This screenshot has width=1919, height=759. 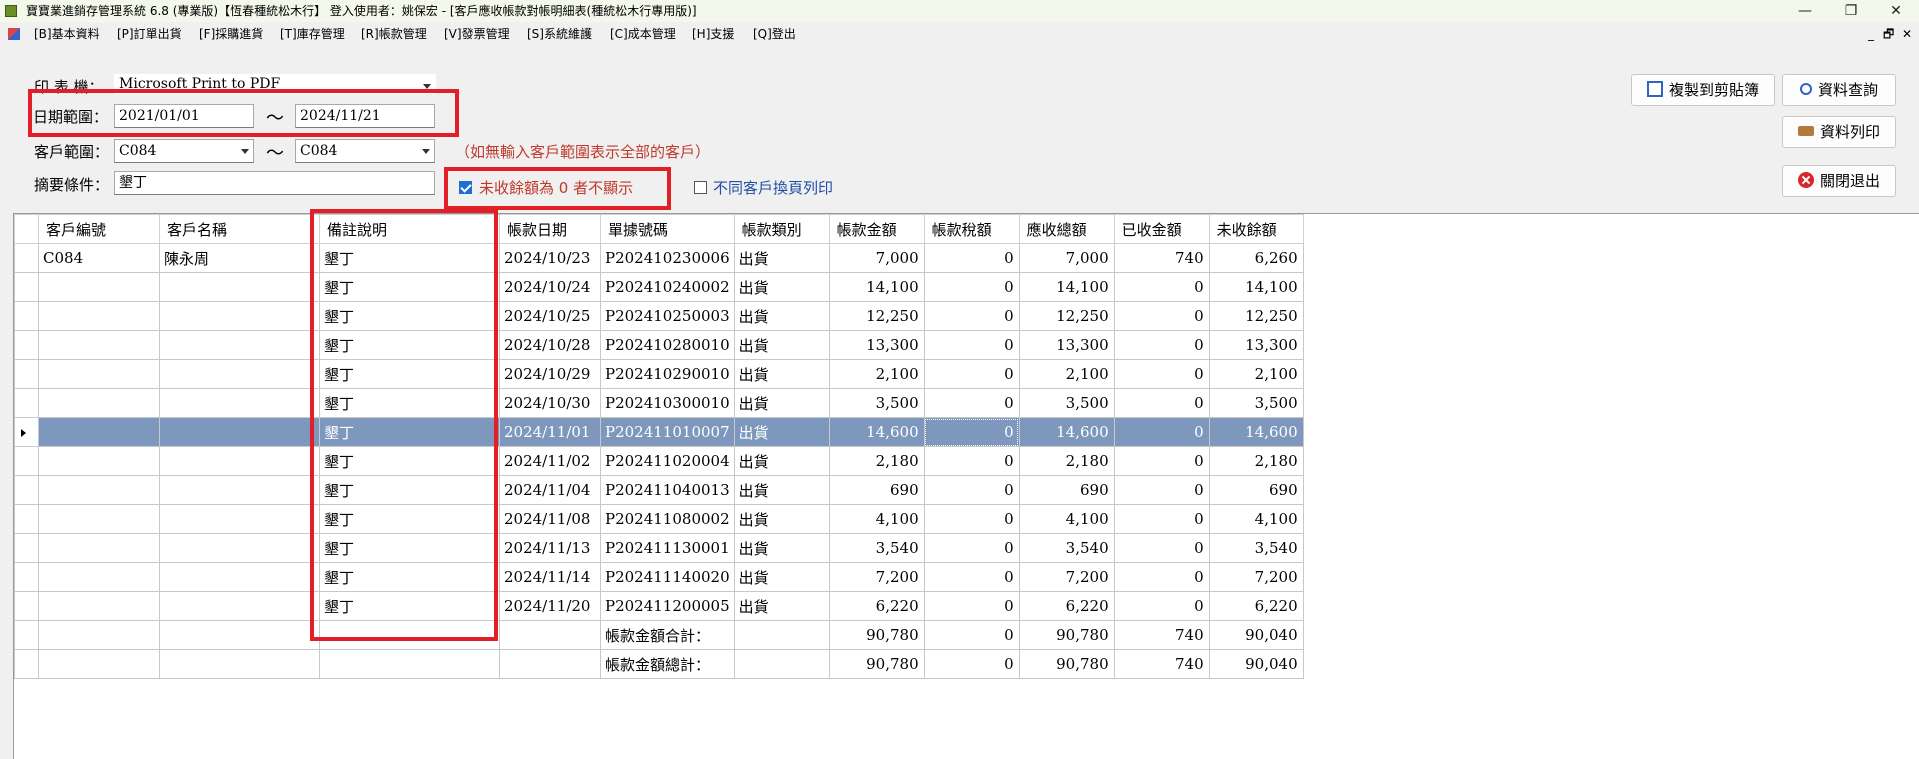 I want to click on cell-amount: 3,500, so click(x=876, y=403).